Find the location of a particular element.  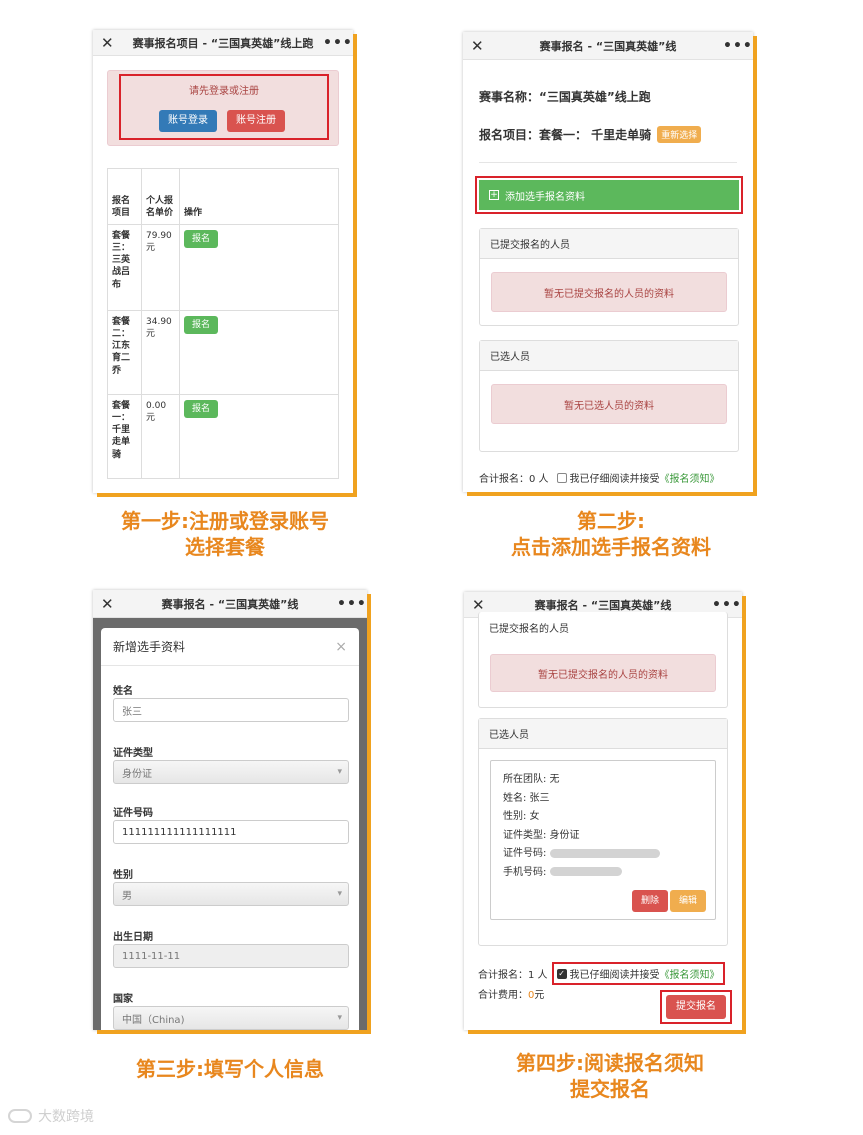

header-price: 个人报名单价 is located at coordinates (160, 196).